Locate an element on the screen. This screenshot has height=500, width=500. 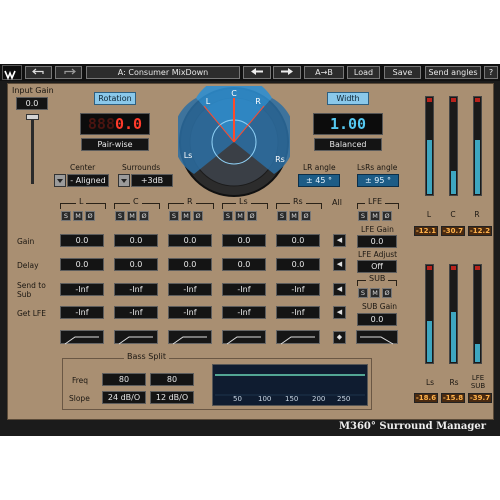
channel-r-send-to-sub: -Inf is located at coordinates (190, 289).